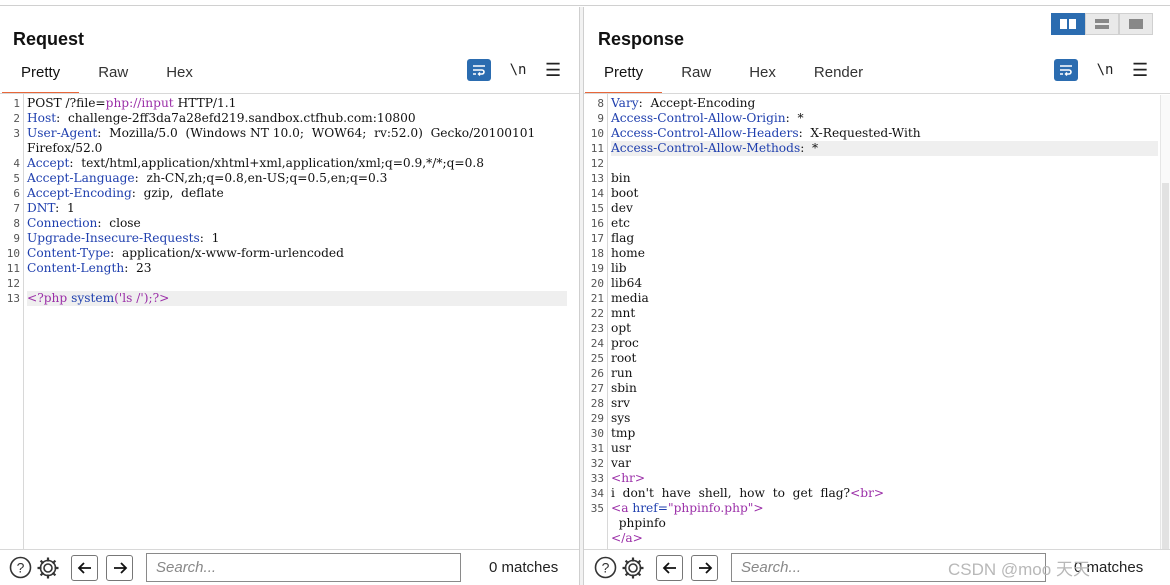 The width and height of the screenshot is (1170, 585). What do you see at coordinates (748, 493) in the screenshot?
I see `line-content: i don't have shell, how to get flag?<br>` at bounding box center [748, 493].